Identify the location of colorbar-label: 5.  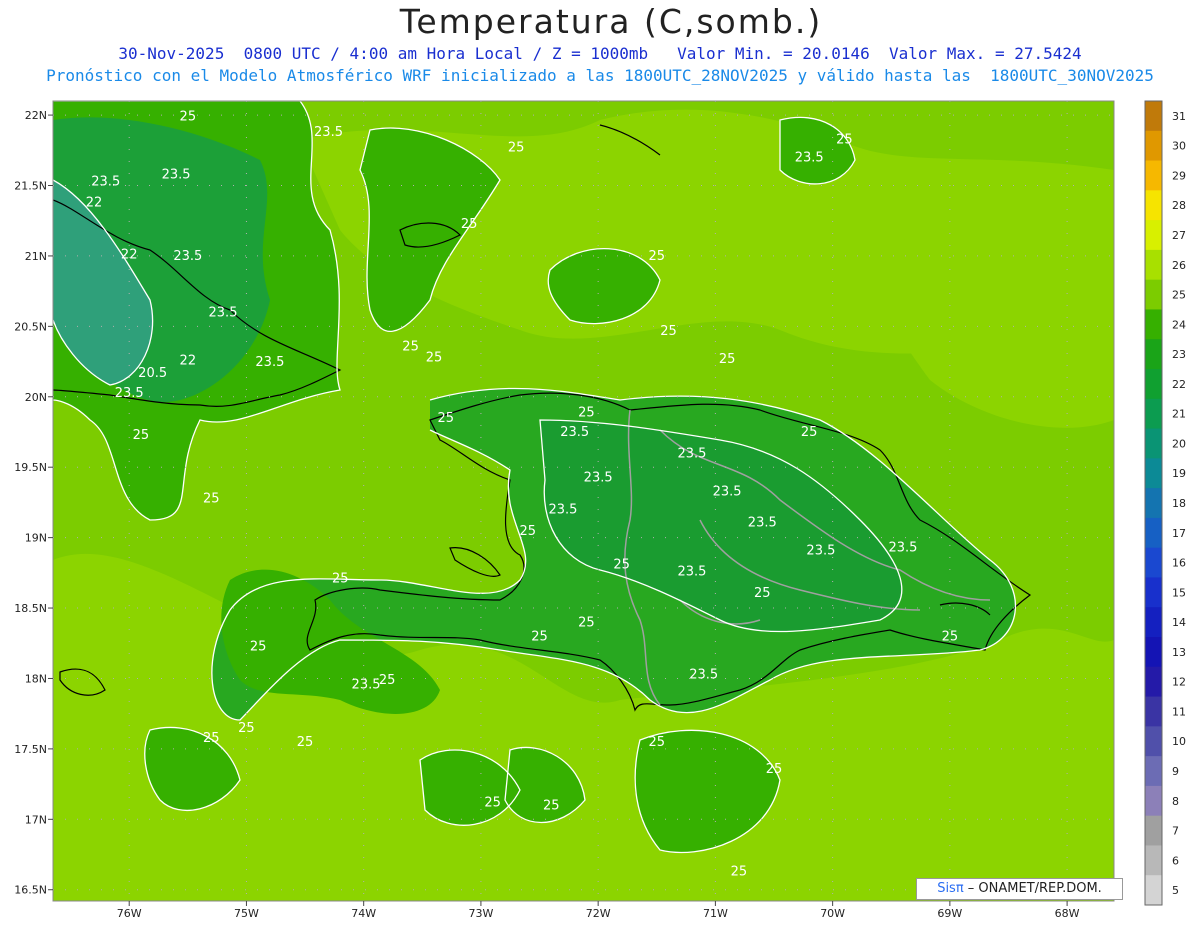
(1175, 890).